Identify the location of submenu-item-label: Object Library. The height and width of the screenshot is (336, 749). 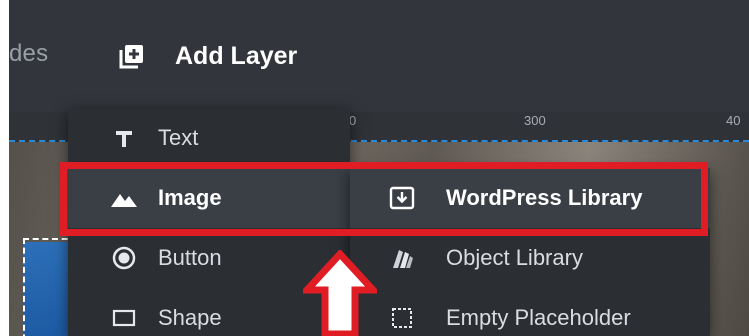
(514, 257).